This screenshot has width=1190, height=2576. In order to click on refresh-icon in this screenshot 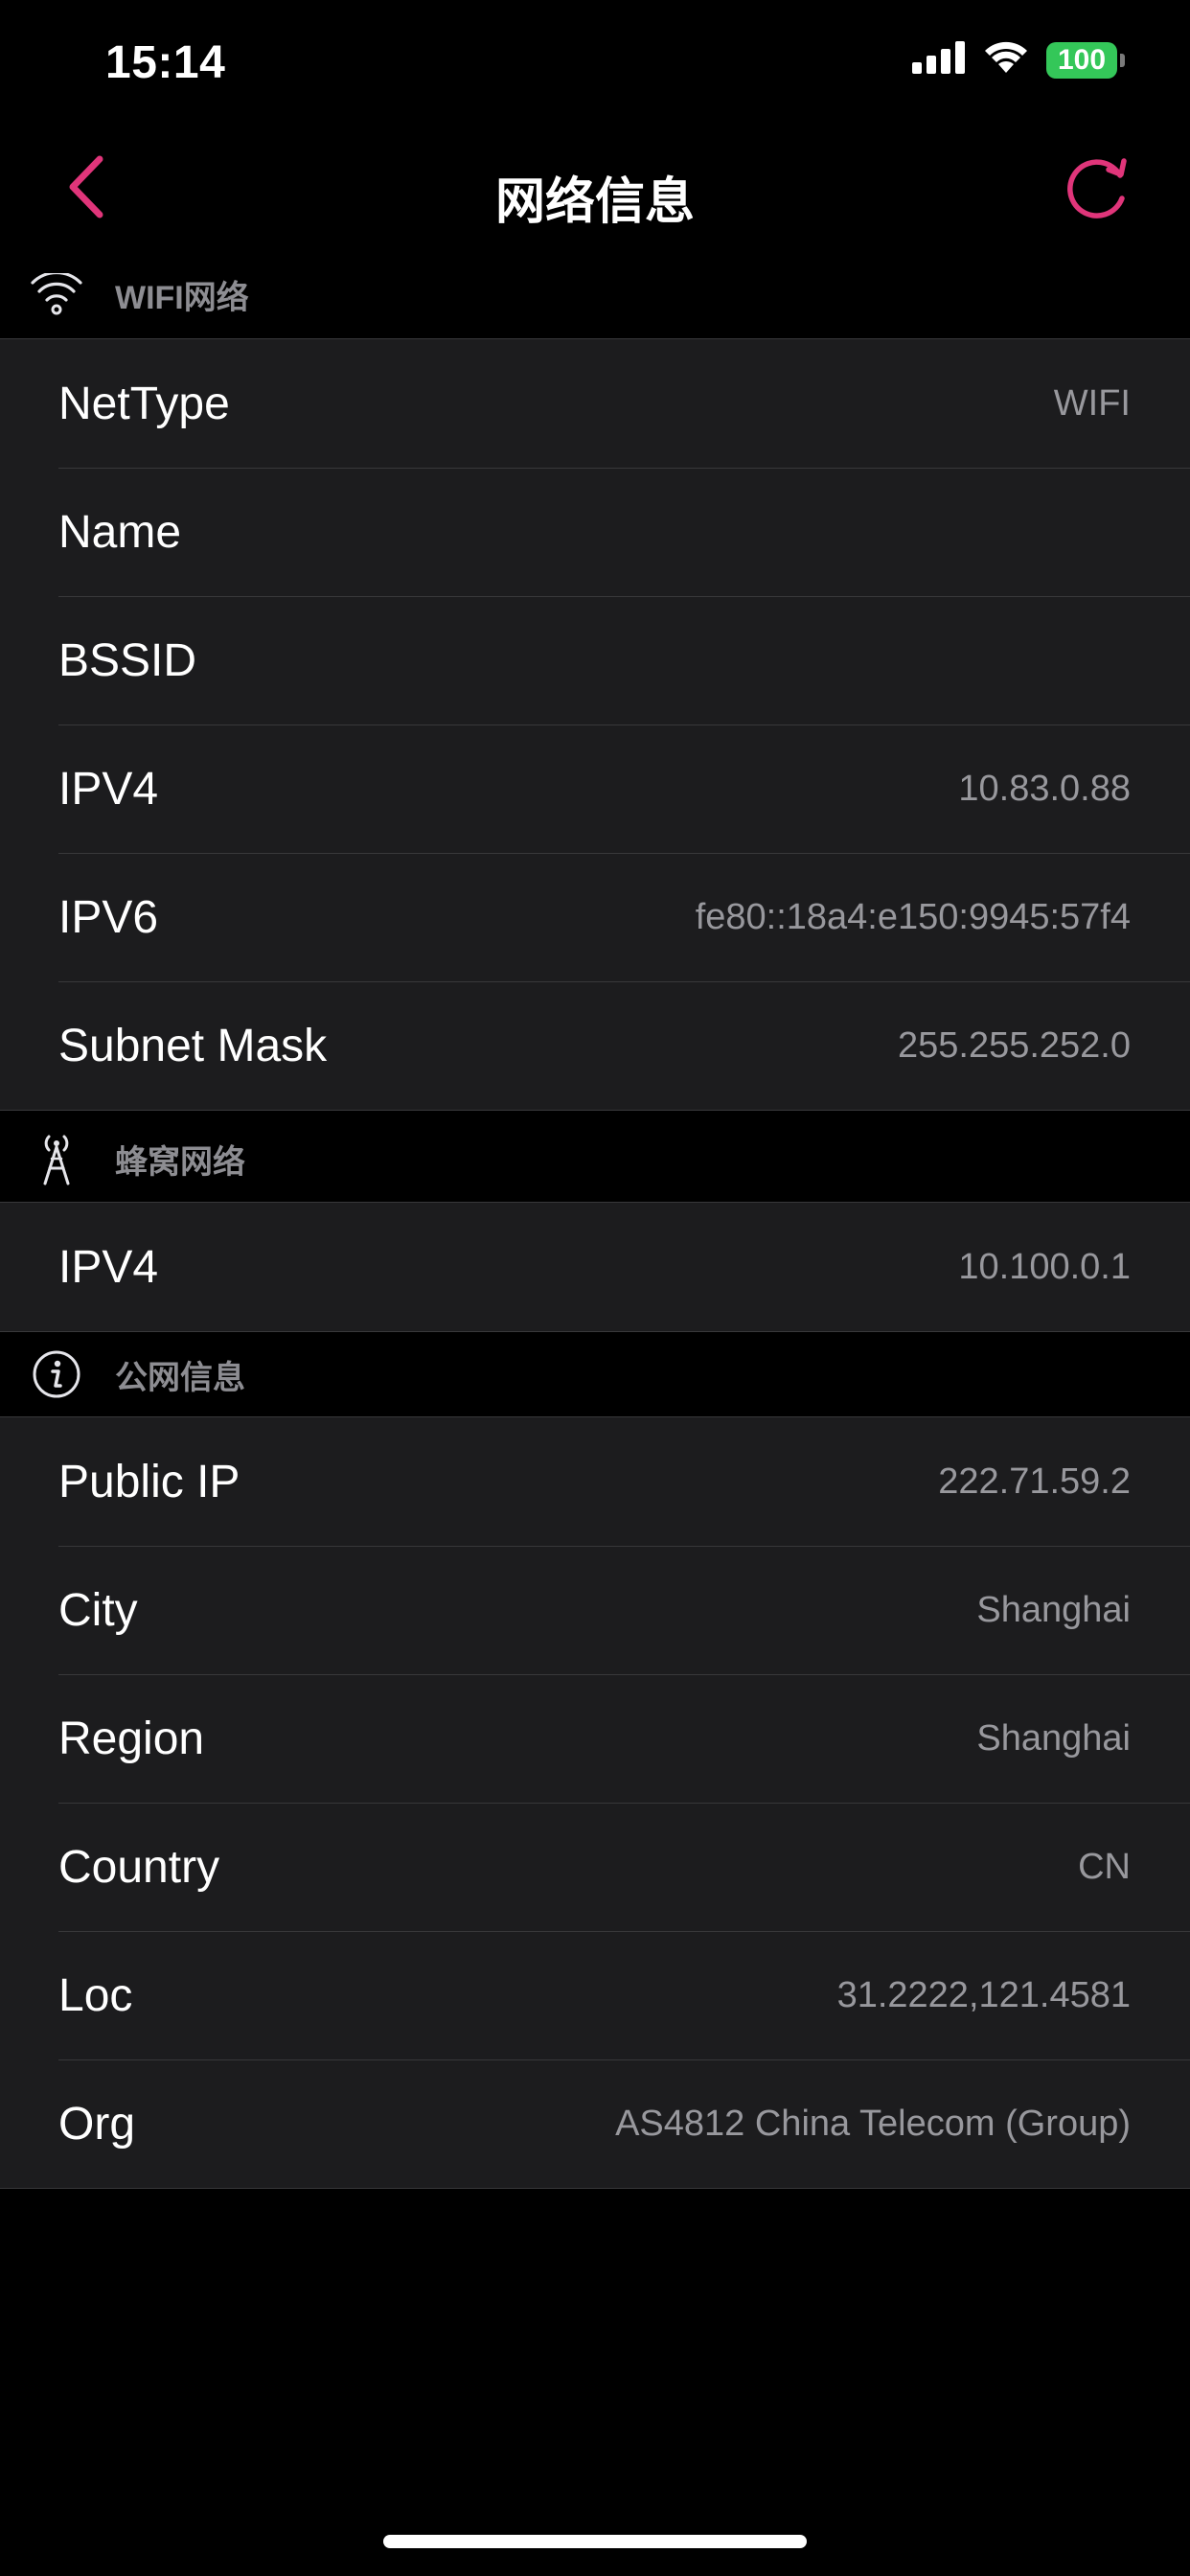, I will do `click(1098, 190)`.